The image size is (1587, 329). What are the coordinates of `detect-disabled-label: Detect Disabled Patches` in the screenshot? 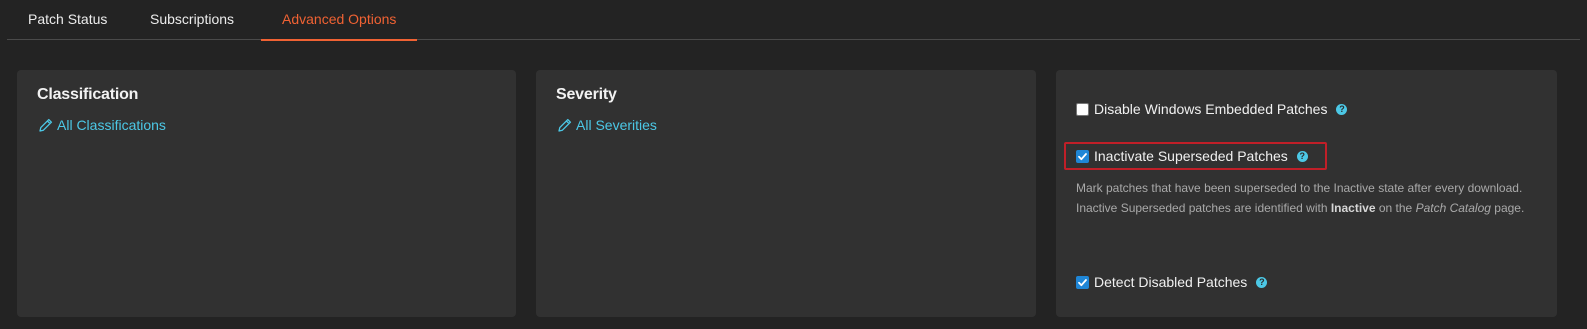 It's located at (1170, 282).